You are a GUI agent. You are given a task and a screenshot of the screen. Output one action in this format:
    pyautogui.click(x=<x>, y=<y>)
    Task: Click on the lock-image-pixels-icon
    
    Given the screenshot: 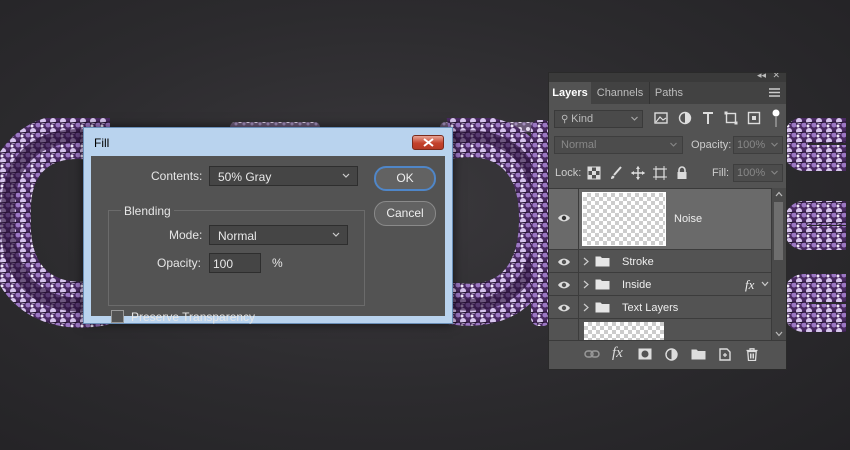 What is the action you would take?
    pyautogui.click(x=616, y=173)
    